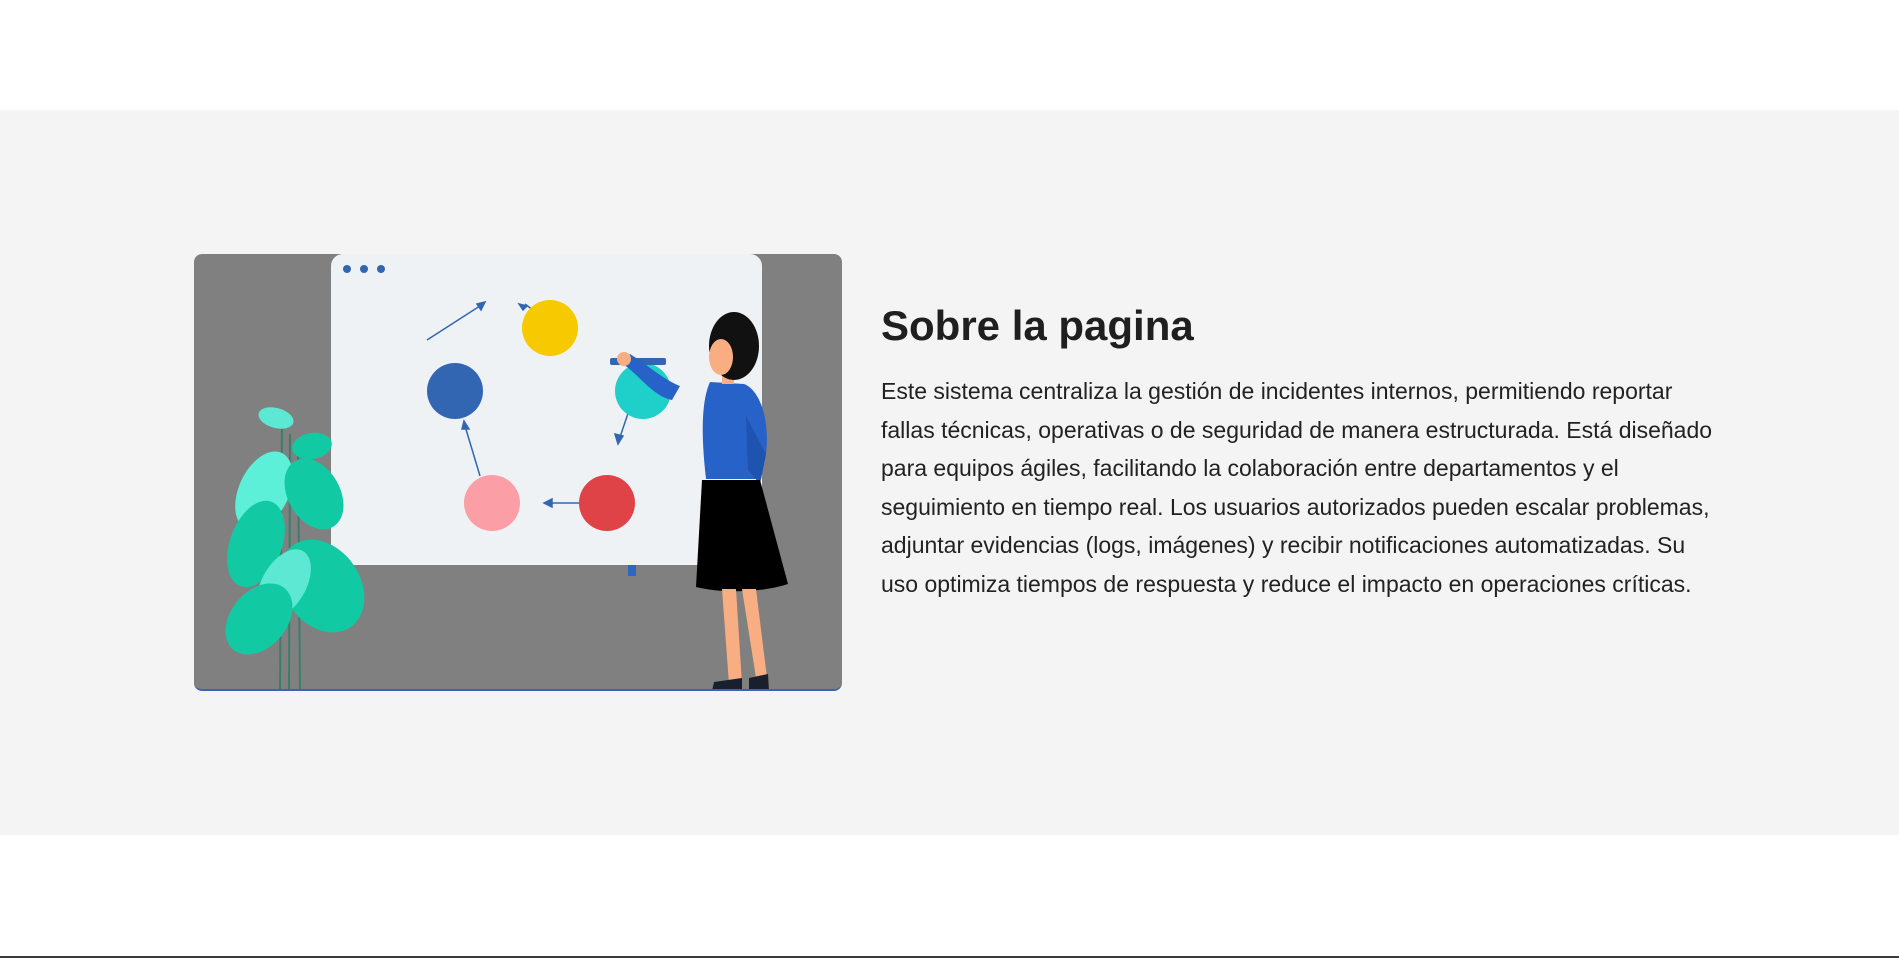 The width and height of the screenshot is (1899, 958). Describe the element at coordinates (550, 328) in the screenshot. I see `node-yellow` at that location.